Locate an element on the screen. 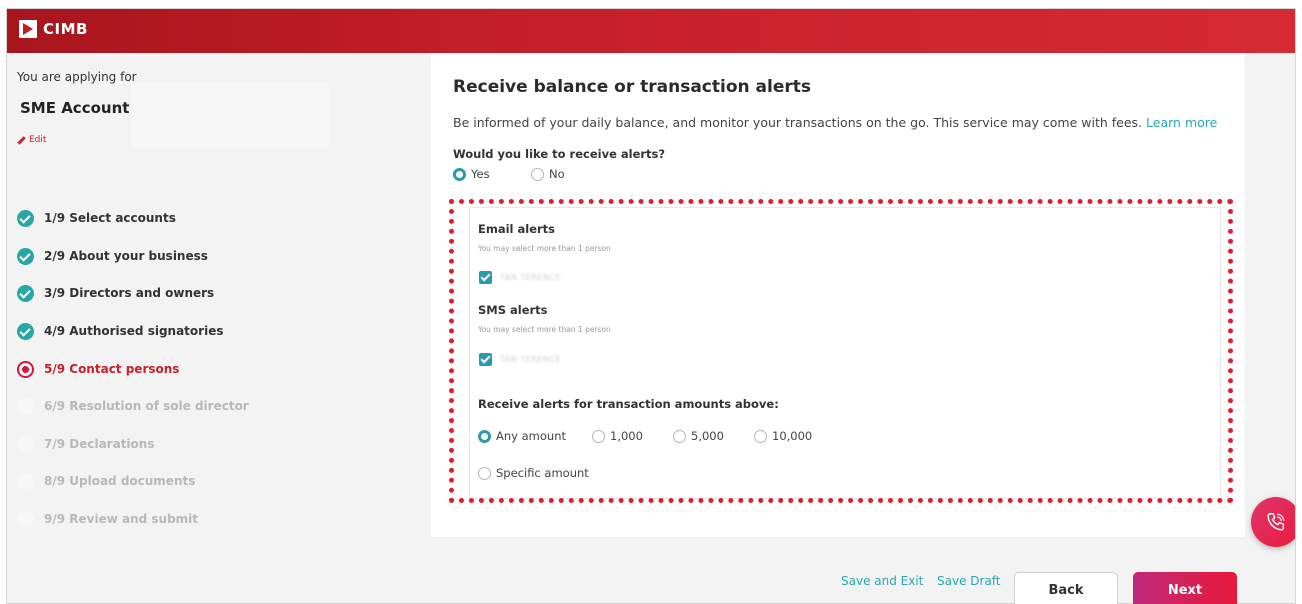 The image size is (1302, 604). radio-no-label: No is located at coordinates (557, 174).